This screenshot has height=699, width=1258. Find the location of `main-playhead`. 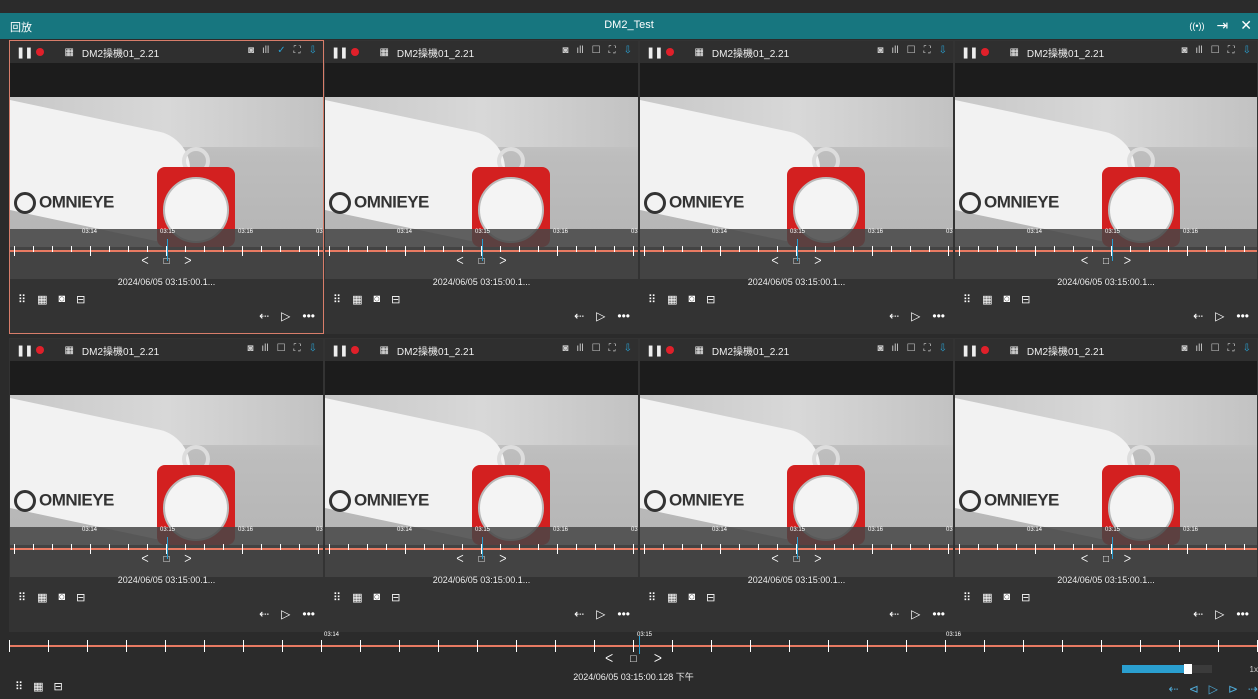

main-playhead is located at coordinates (639, 645).